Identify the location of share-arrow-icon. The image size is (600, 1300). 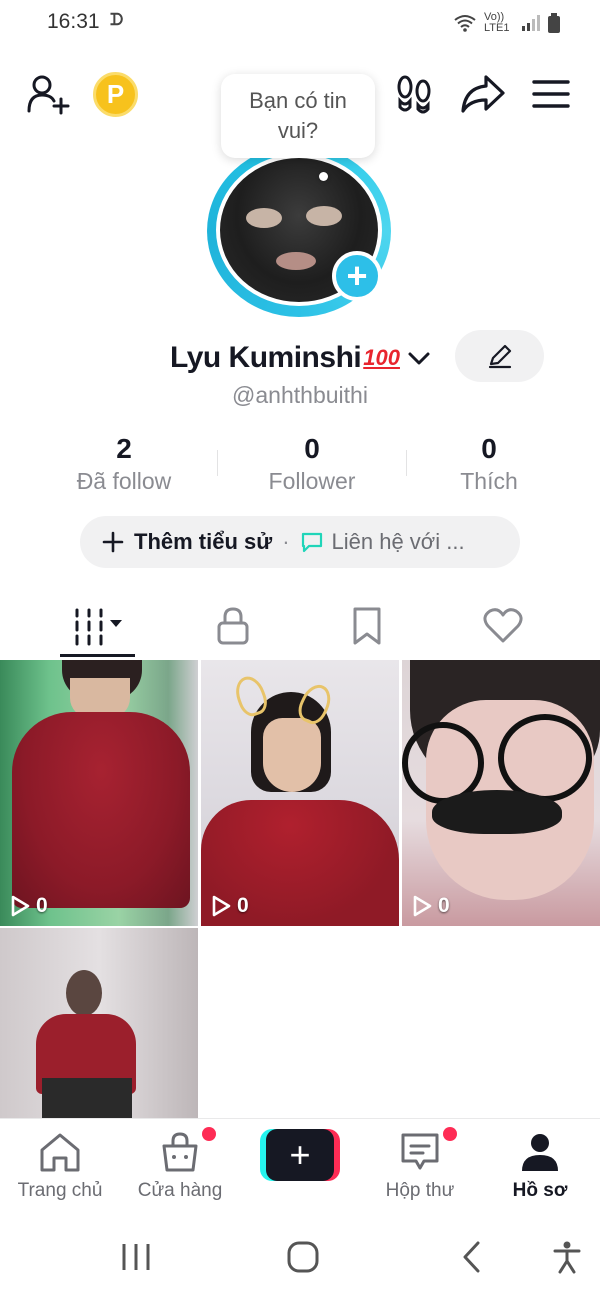
(483, 94).